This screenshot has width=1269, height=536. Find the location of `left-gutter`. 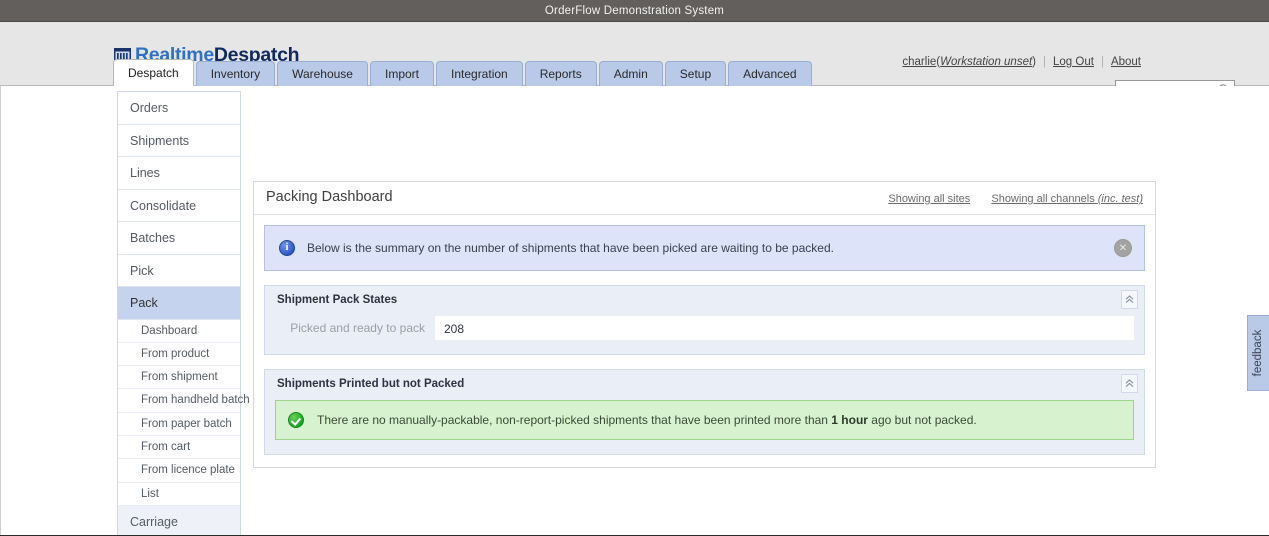

left-gutter is located at coordinates (57, 310).